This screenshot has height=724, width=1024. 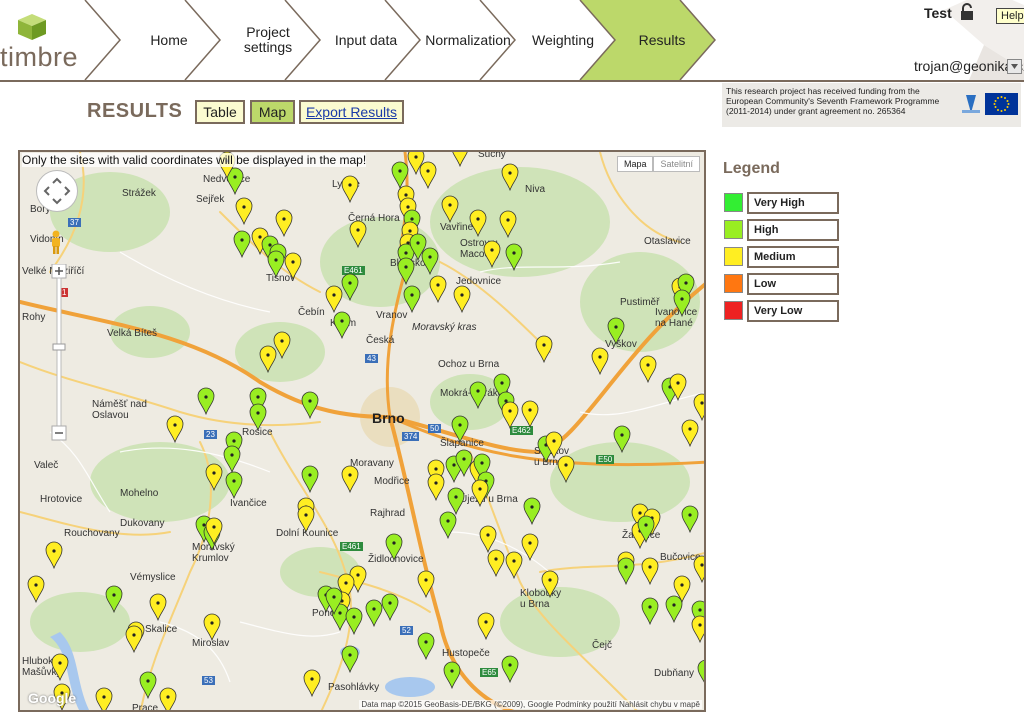 I want to click on street-view-pegman-icon, so click(x=56, y=242).